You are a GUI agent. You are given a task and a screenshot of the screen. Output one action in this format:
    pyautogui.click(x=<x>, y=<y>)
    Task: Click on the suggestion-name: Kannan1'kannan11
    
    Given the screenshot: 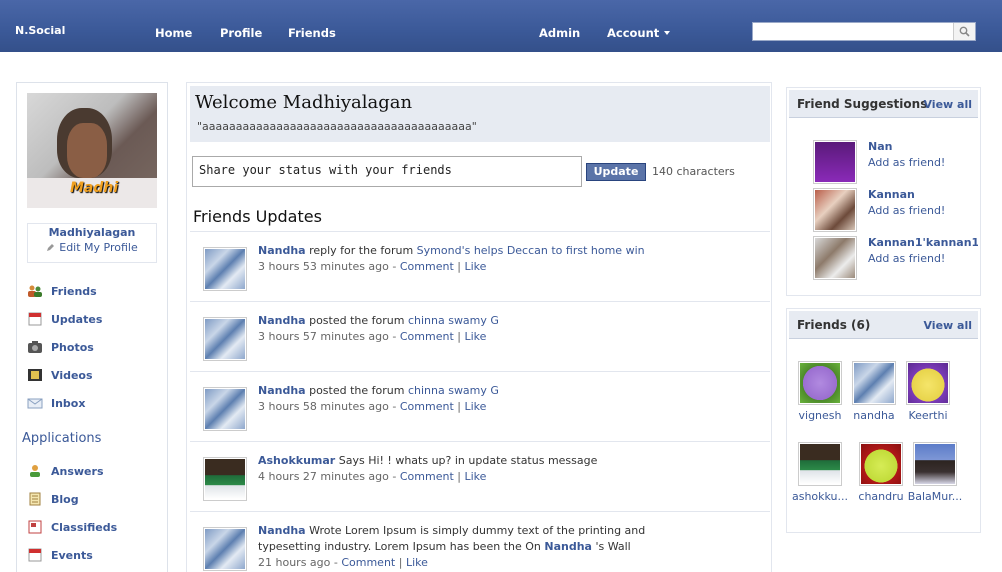 What is the action you would take?
    pyautogui.click(x=923, y=242)
    